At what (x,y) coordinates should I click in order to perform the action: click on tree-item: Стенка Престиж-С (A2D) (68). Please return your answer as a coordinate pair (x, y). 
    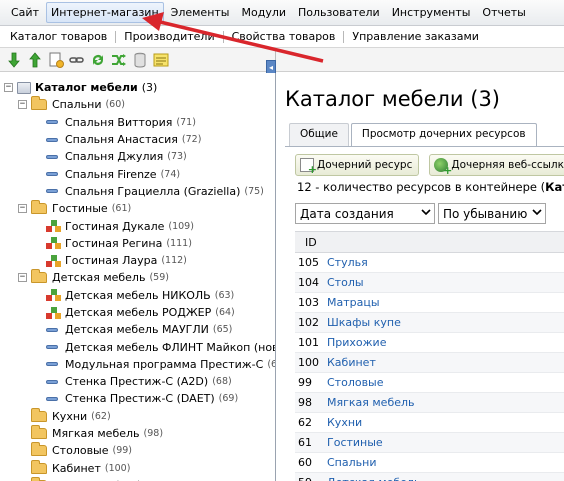
    Looking at the image, I should click on (137, 381).